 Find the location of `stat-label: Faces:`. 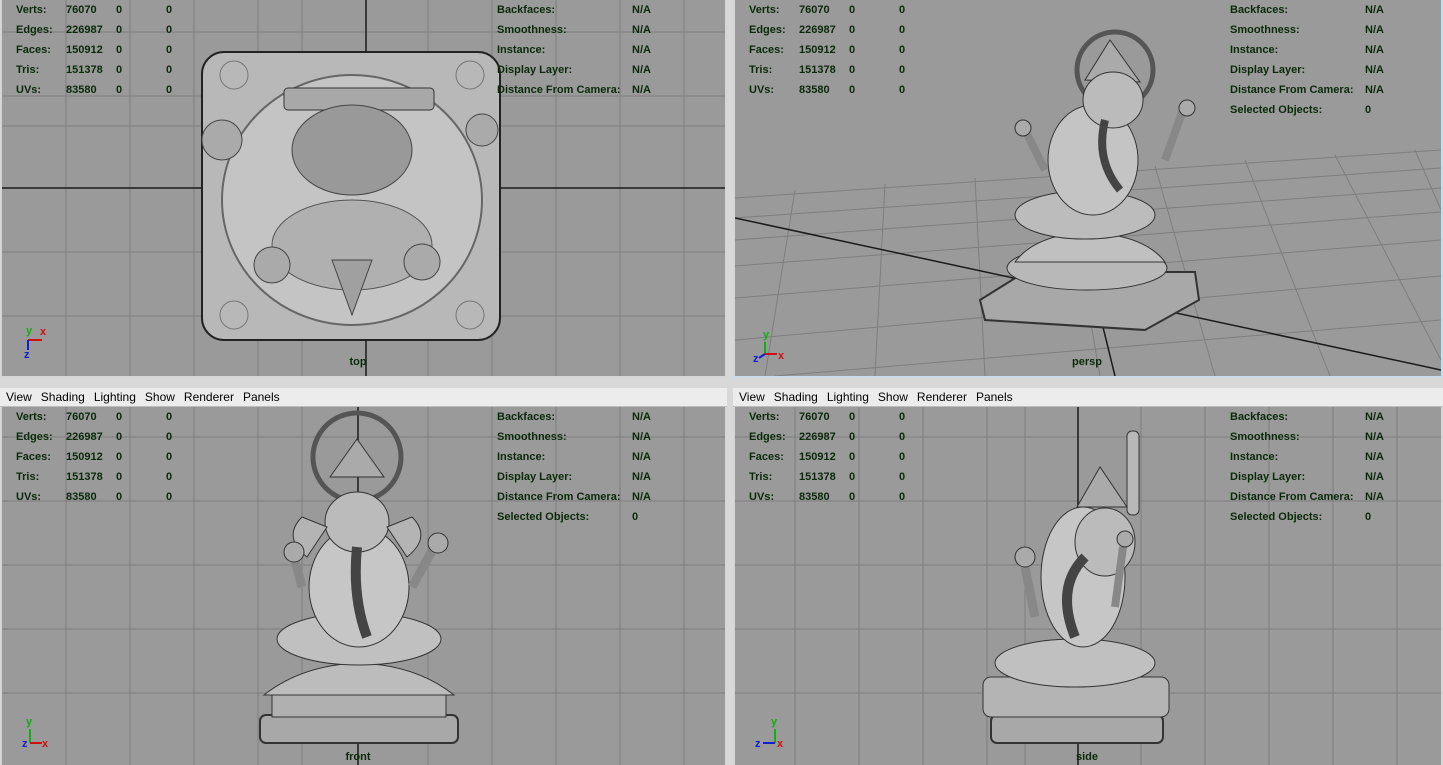

stat-label: Faces: is located at coordinates (766, 50).